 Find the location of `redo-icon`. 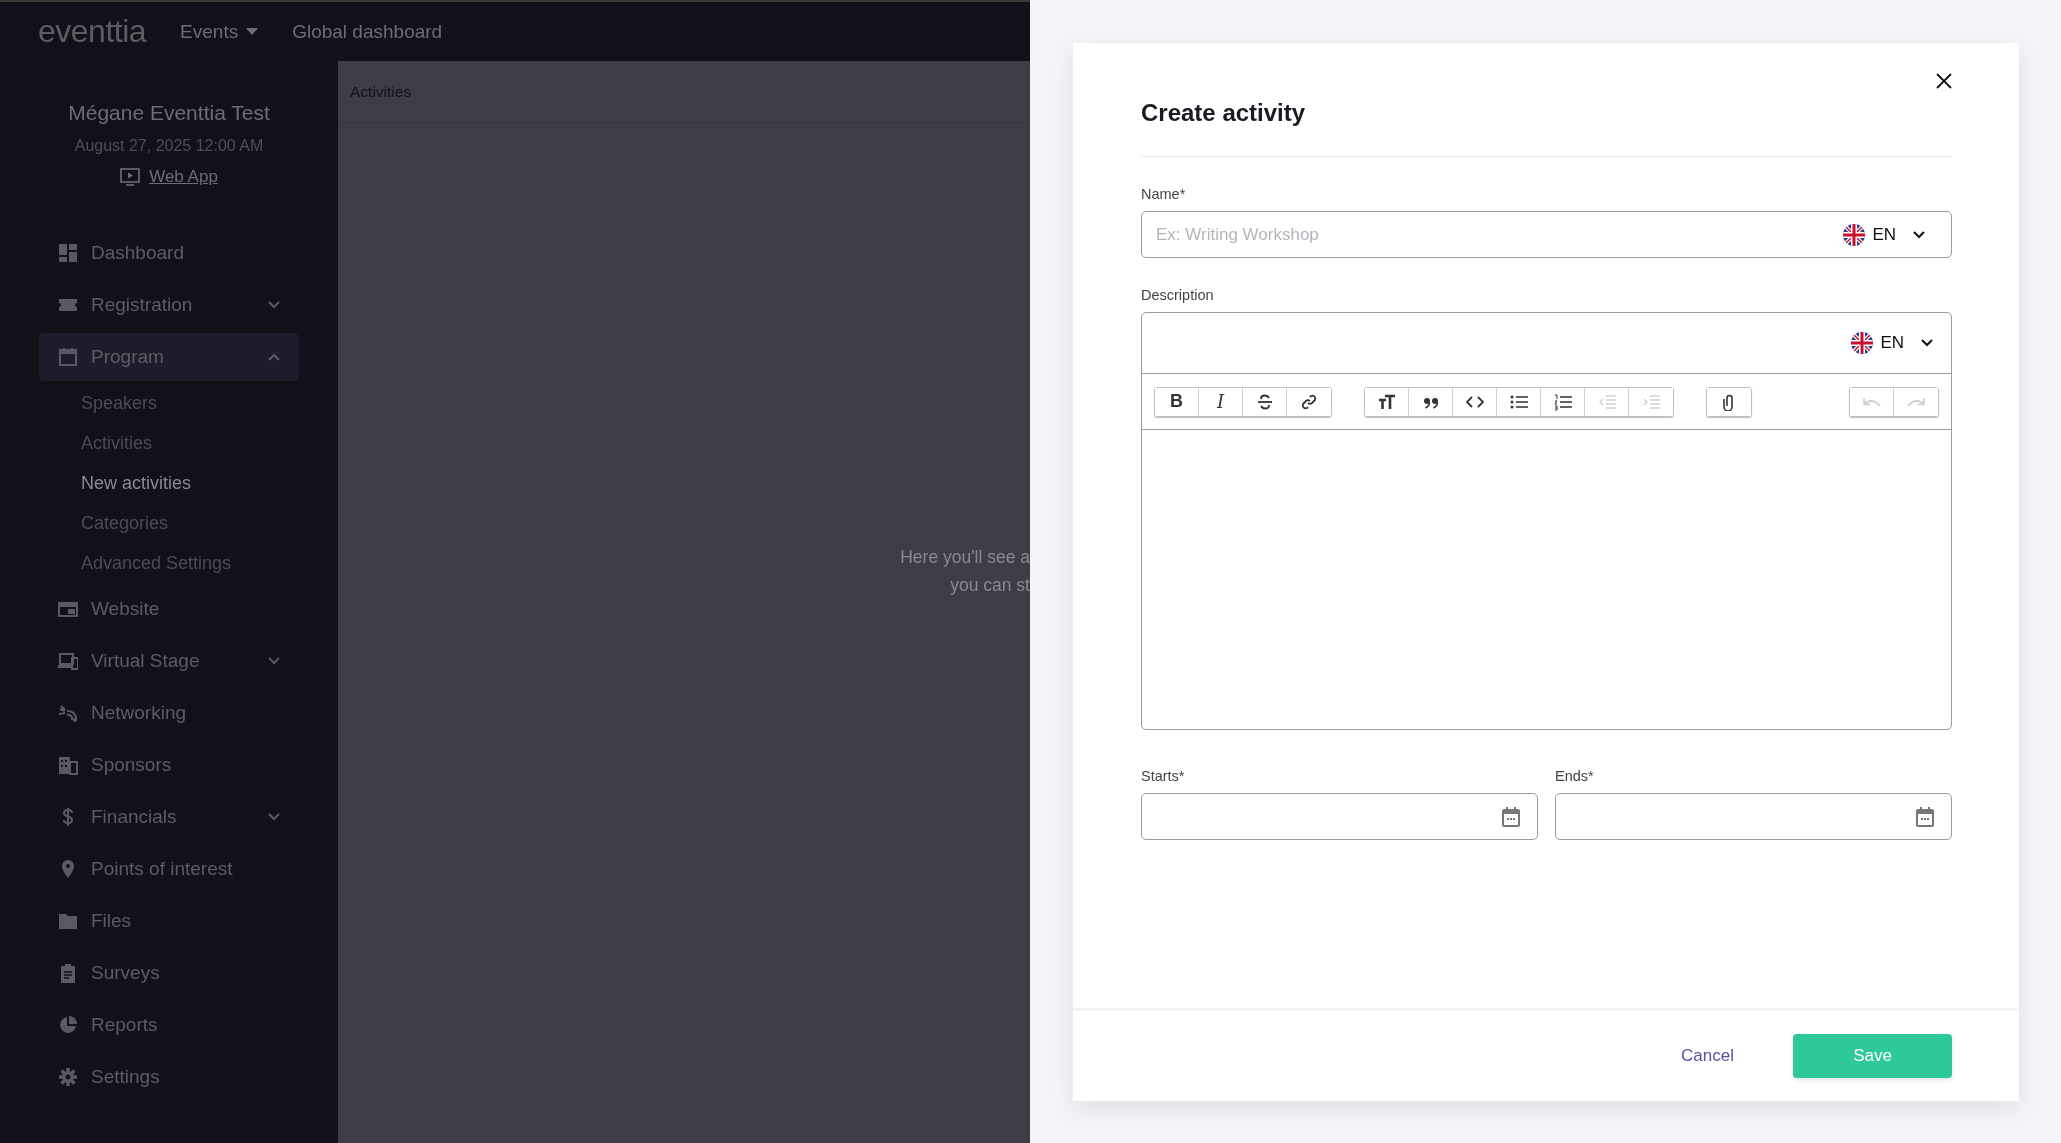

redo-icon is located at coordinates (1916, 401).